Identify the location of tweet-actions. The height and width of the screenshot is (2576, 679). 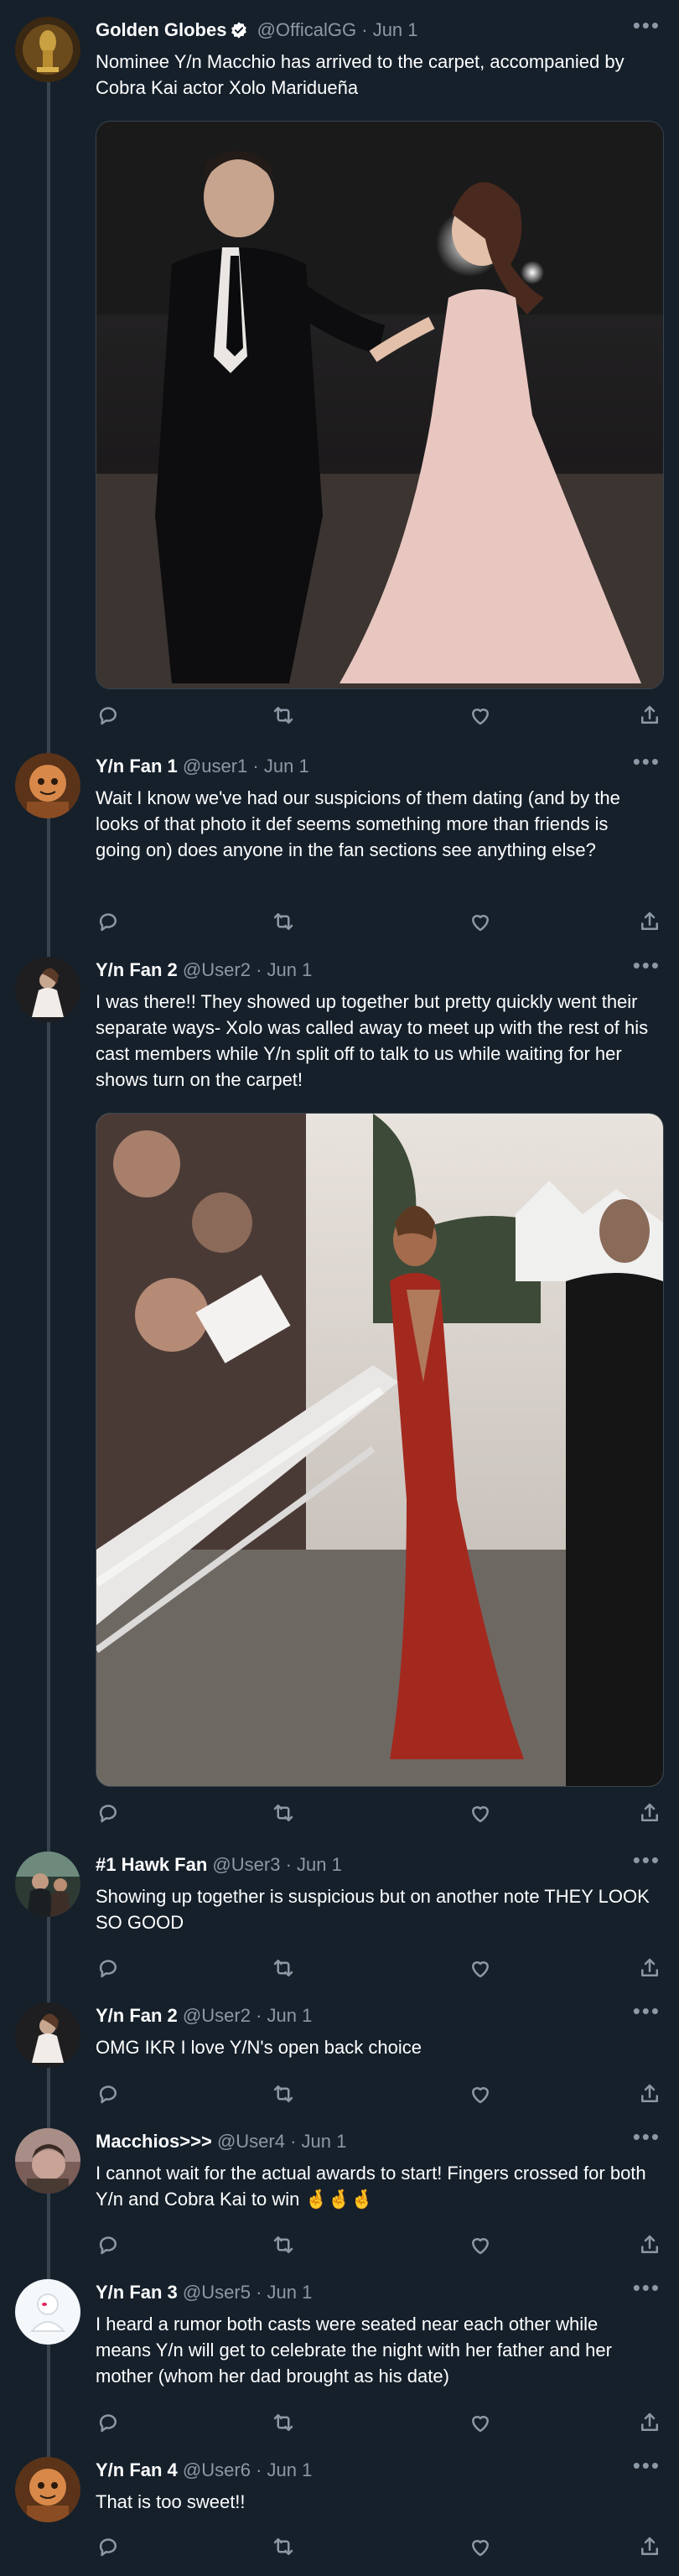
(379, 923).